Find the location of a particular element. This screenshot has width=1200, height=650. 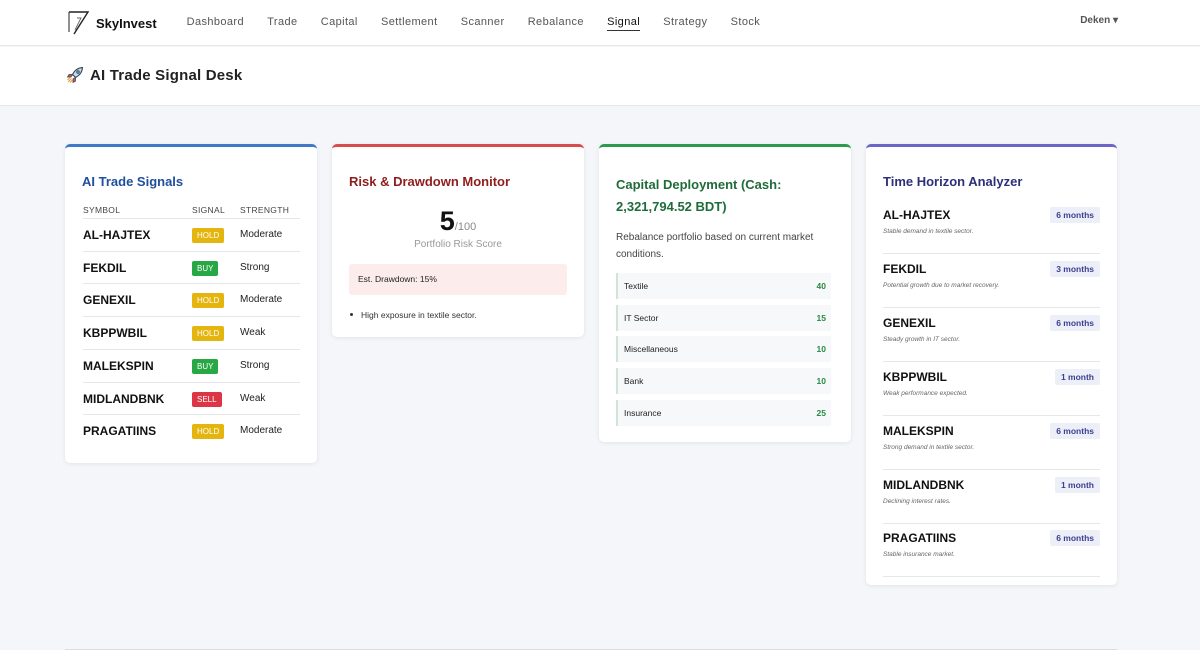

sector-value: 40 is located at coordinates (821, 286).